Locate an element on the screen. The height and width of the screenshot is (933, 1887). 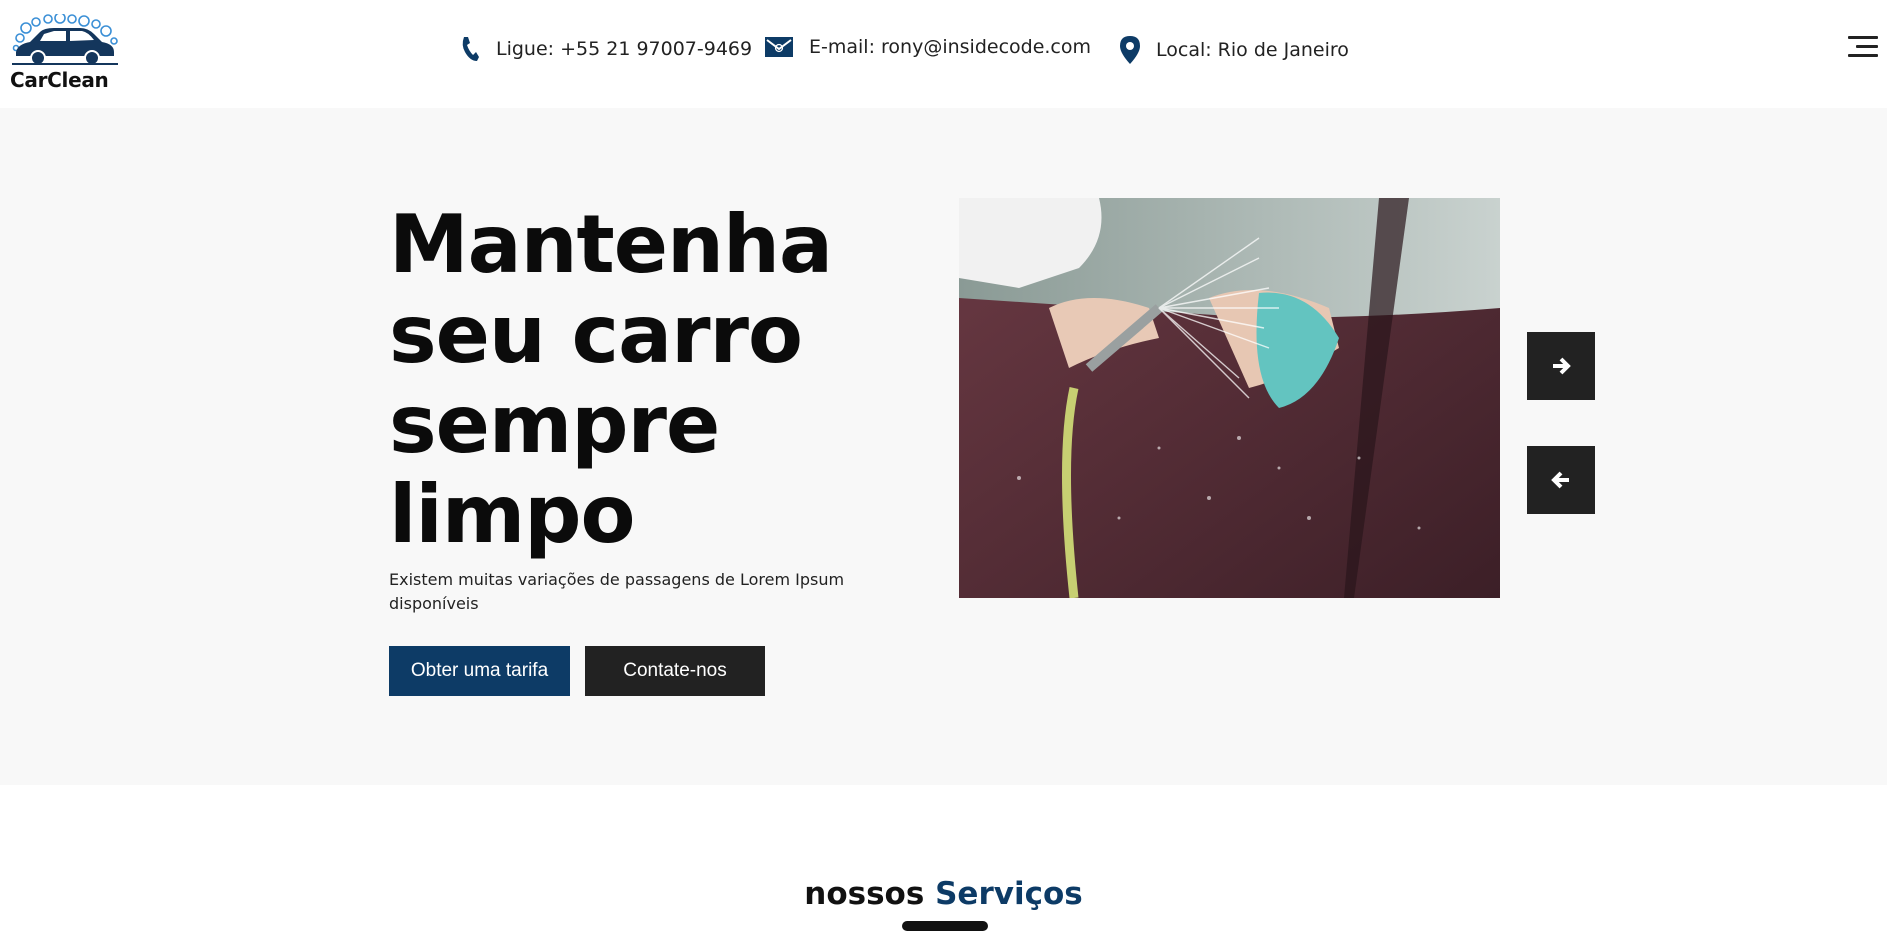
services-title-accent: Serviços is located at coordinates (1009, 894).